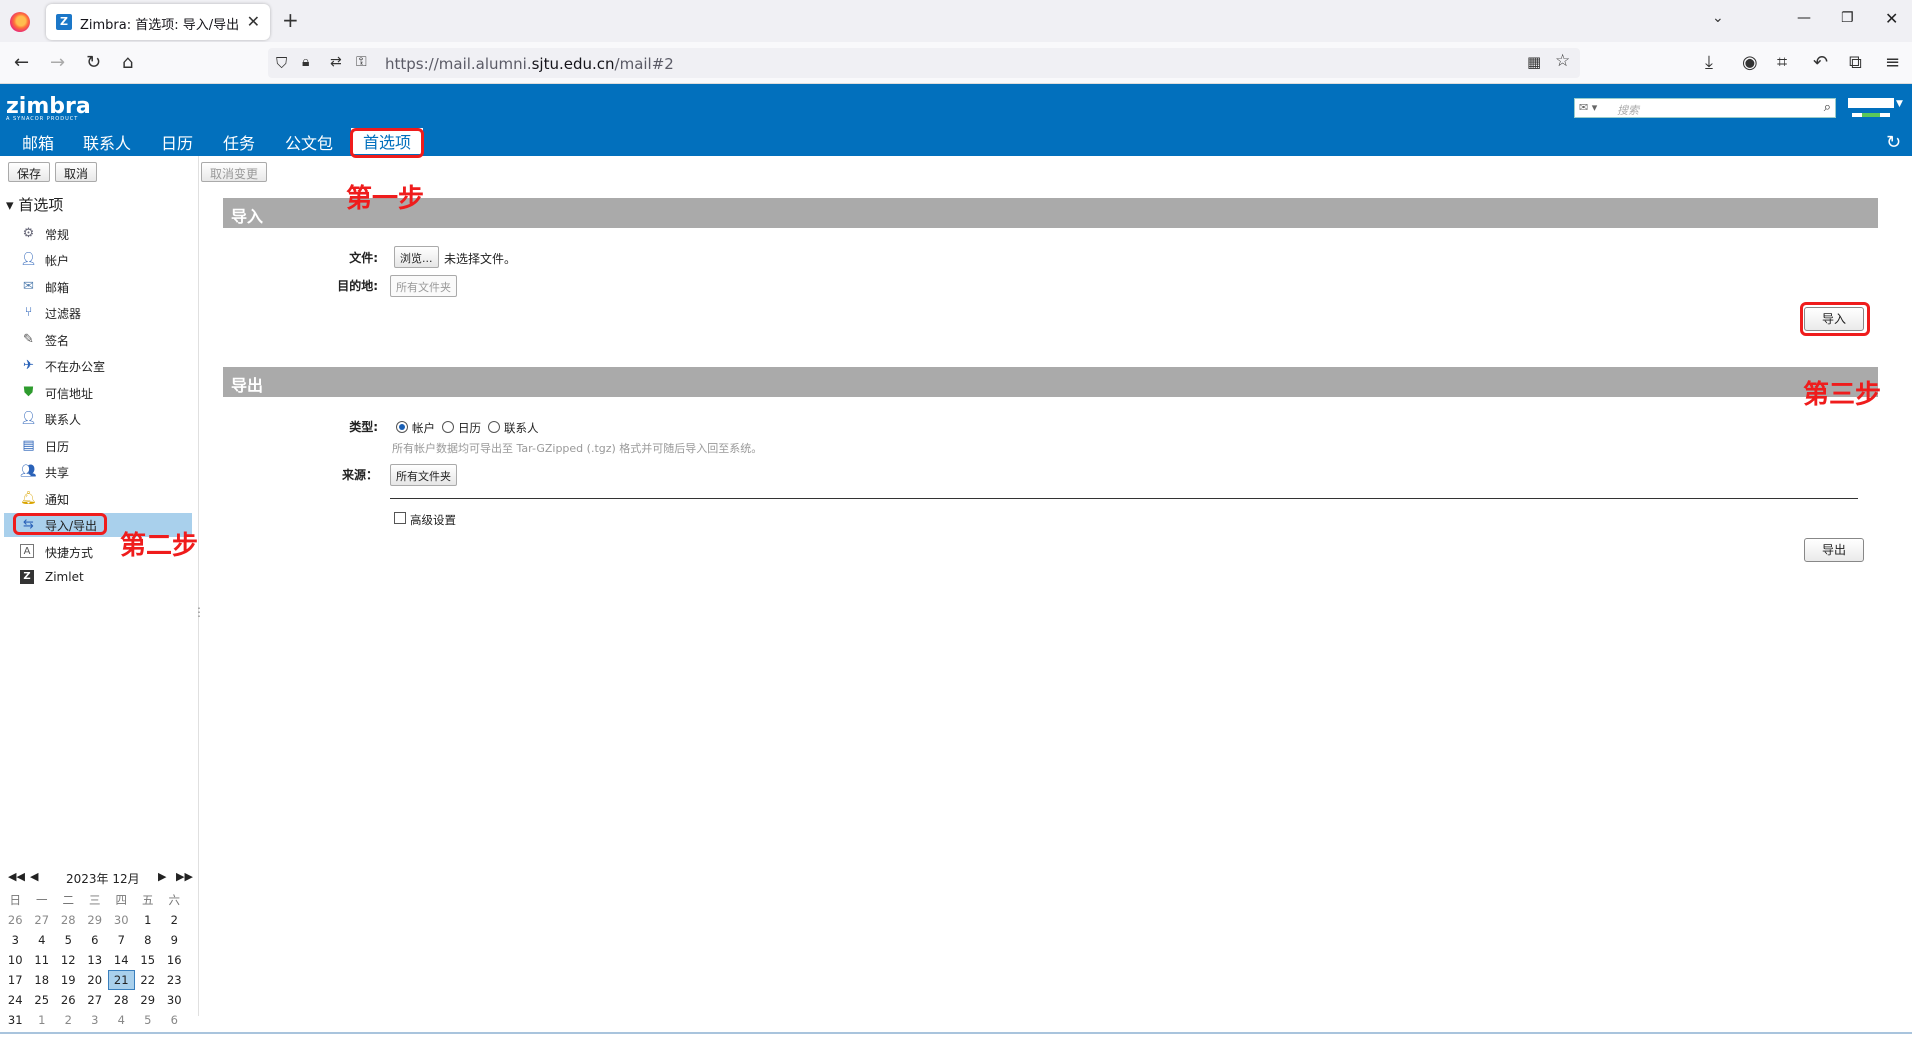 This screenshot has height=1037, width=1912. What do you see at coordinates (15, 980) in the screenshot?
I see `calendar-day: 17` at bounding box center [15, 980].